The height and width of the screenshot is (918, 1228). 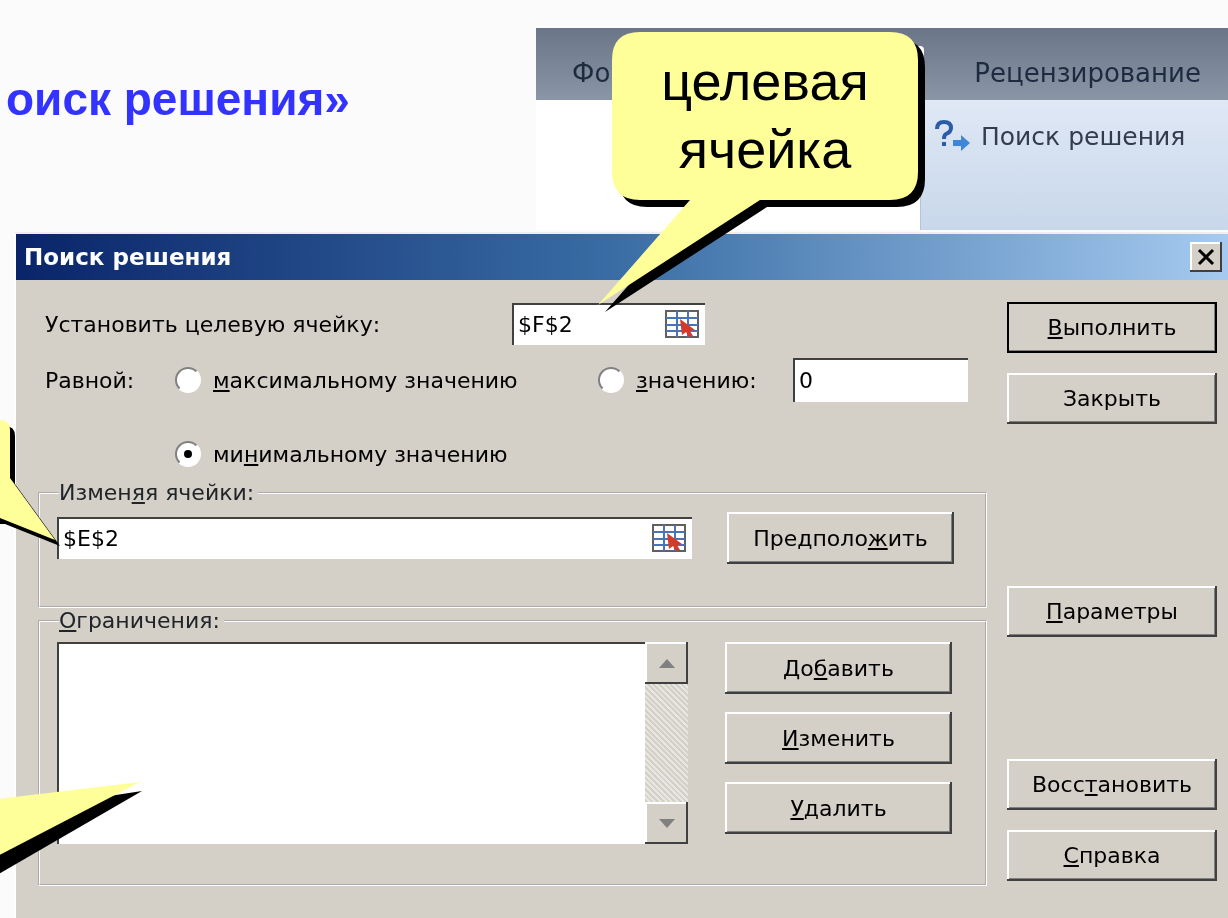 I want to click on field-label: Установить целевую ячейку:, so click(x=213, y=324).